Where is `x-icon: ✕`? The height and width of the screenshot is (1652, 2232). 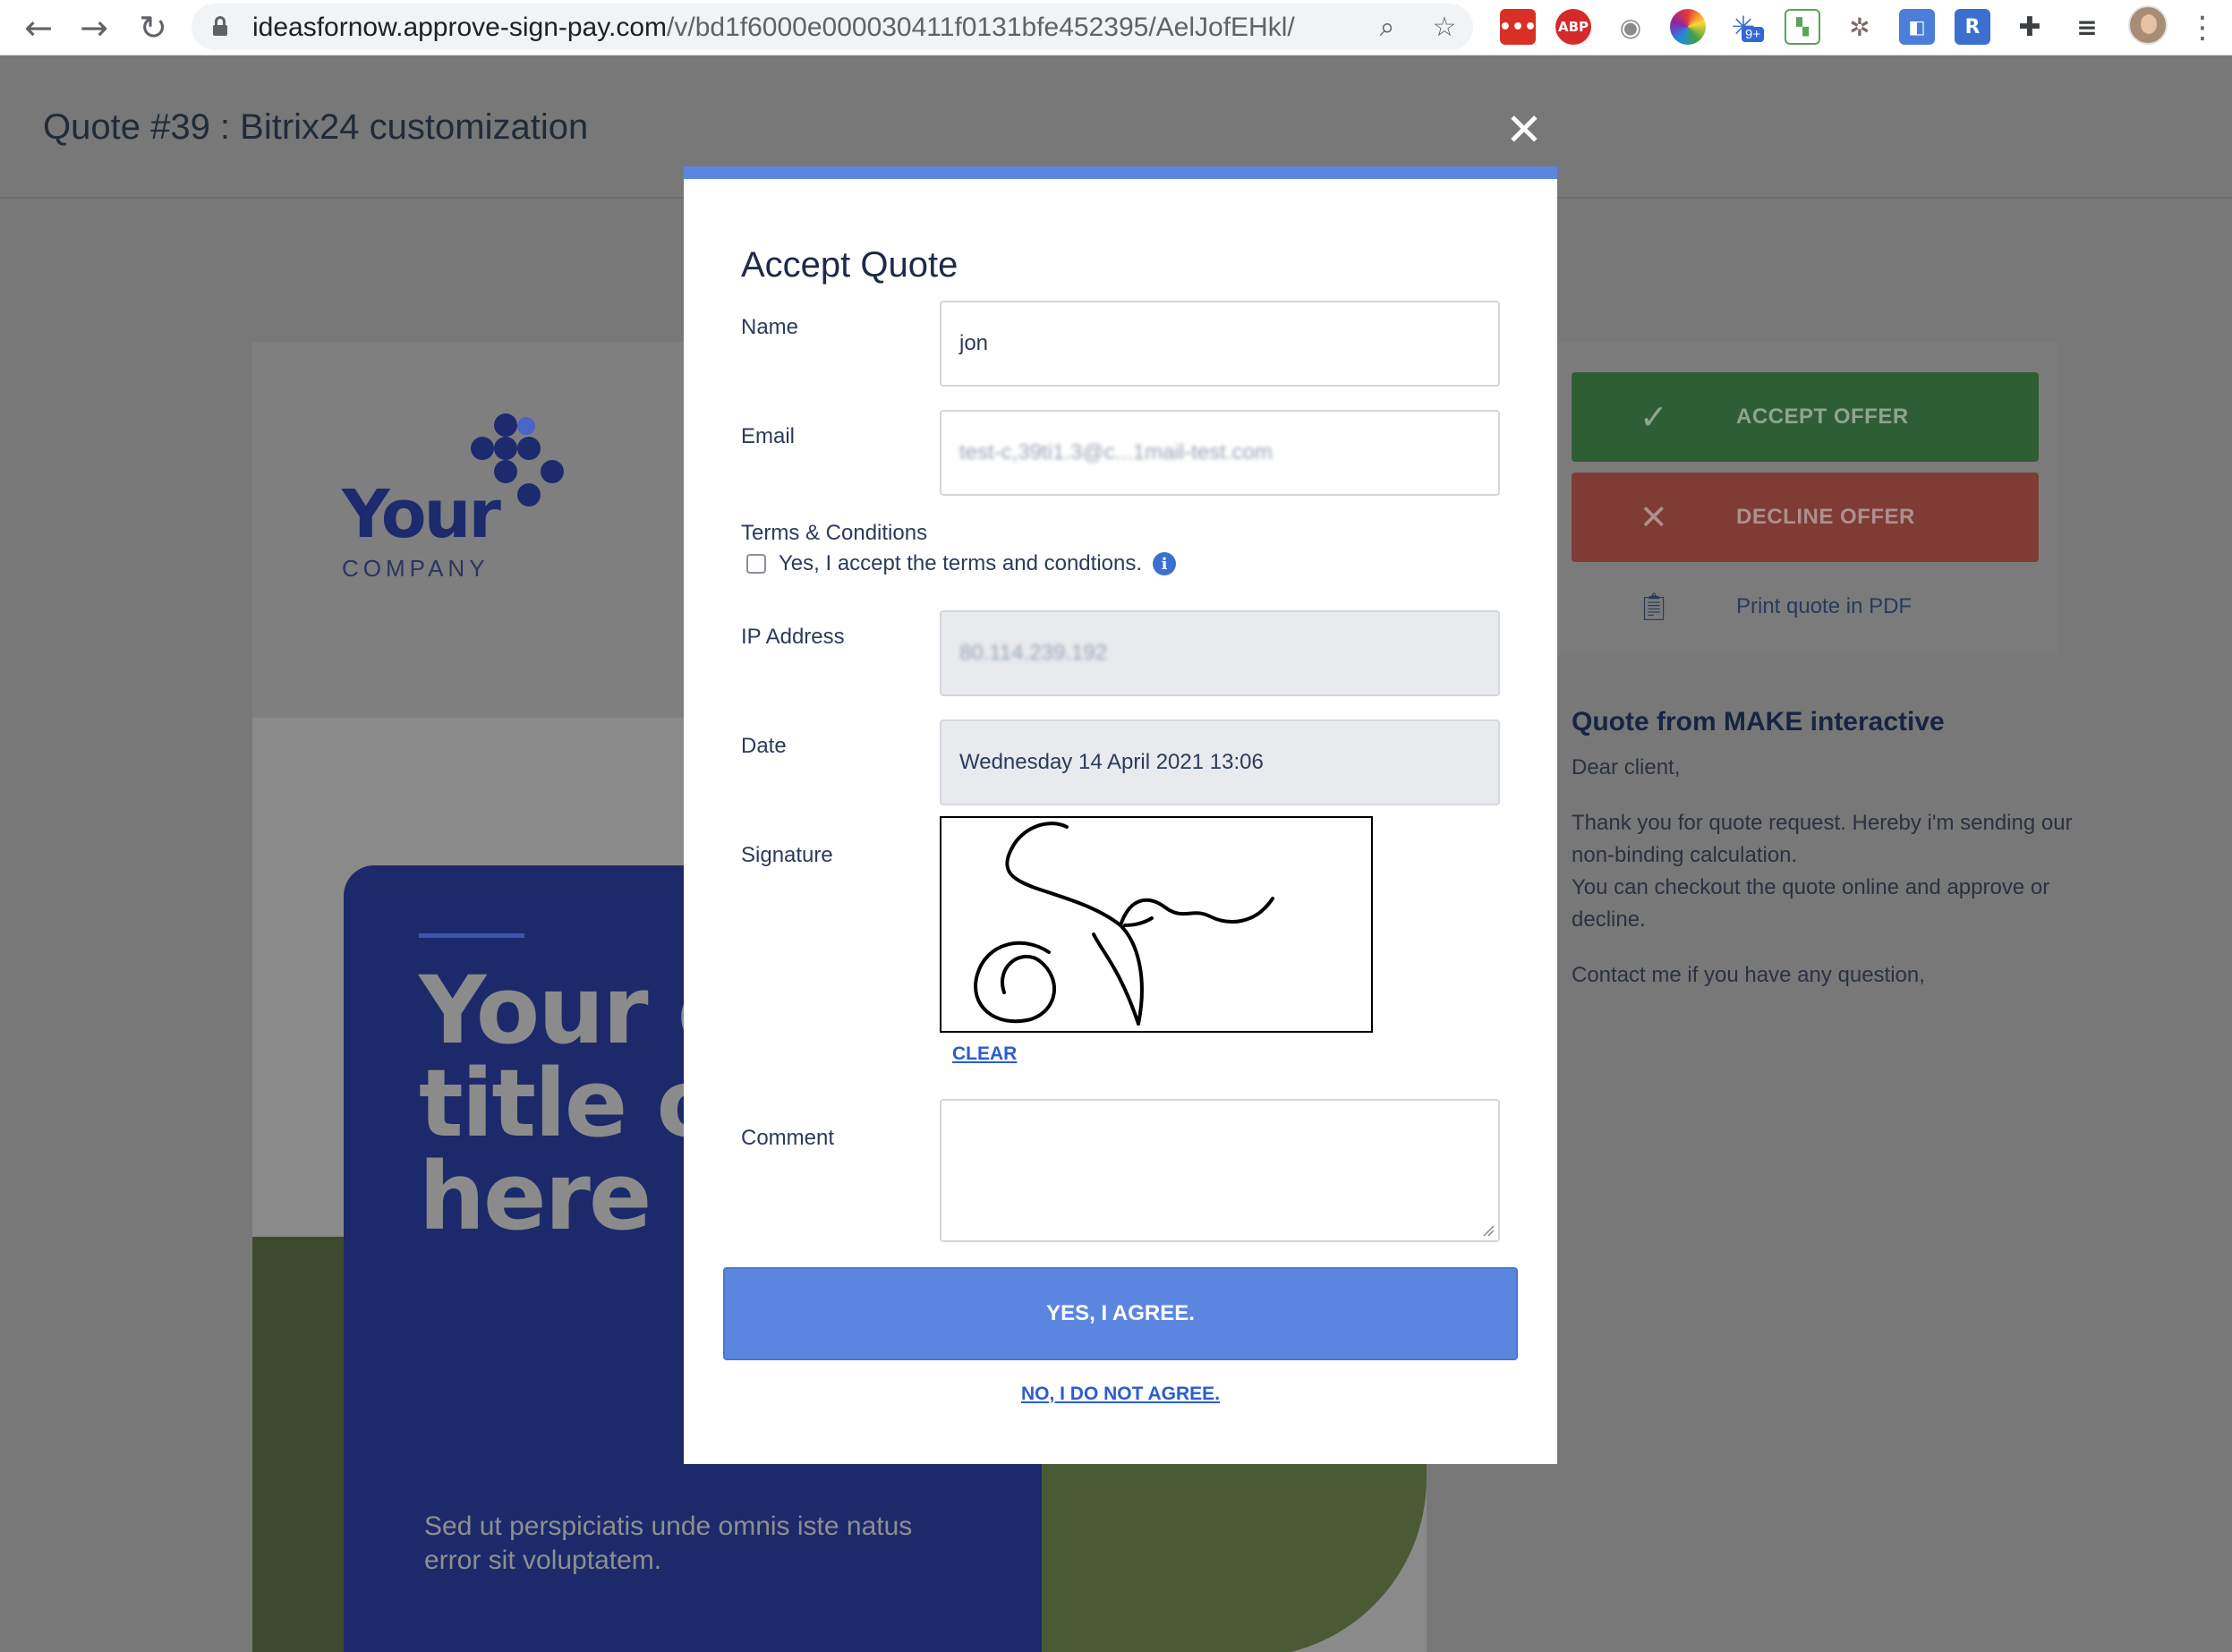 x-icon: ✕ is located at coordinates (1654, 517).